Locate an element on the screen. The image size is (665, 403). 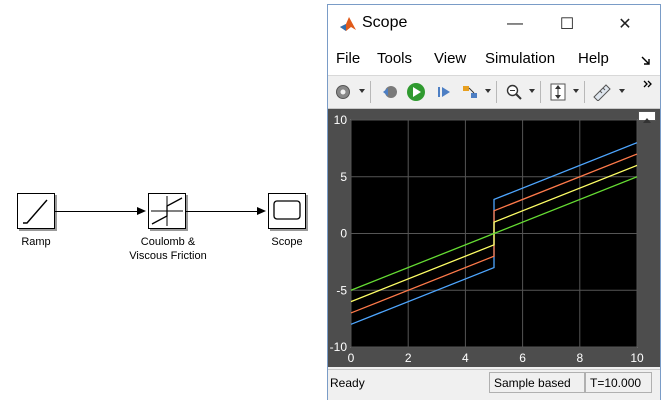
status-sample-mode: Sample based is located at coordinates (537, 382).